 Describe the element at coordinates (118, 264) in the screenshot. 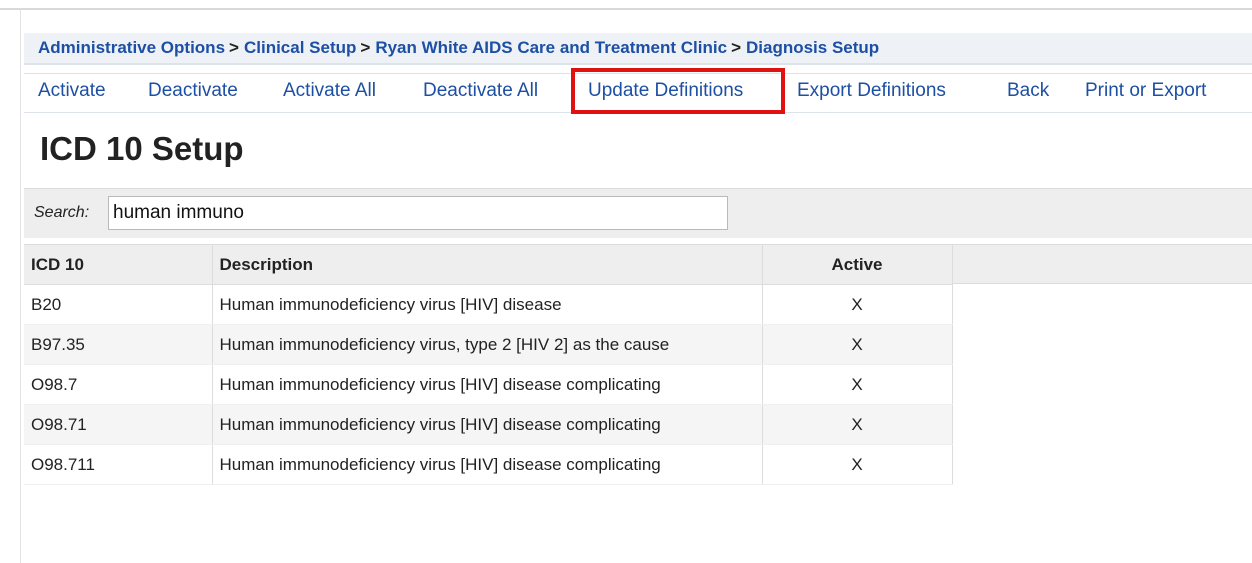

I see `column-header-icd10: ICD 10` at that location.